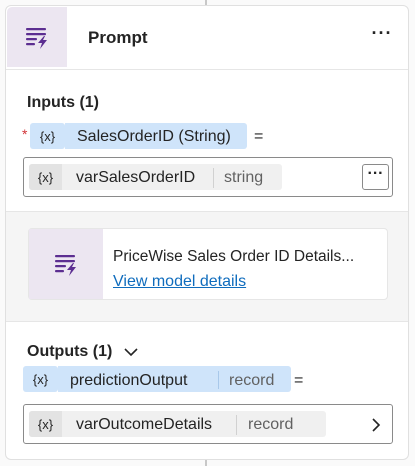 The height and width of the screenshot is (466, 415). Describe the element at coordinates (376, 425) in the screenshot. I see `chevron-right-icon` at that location.